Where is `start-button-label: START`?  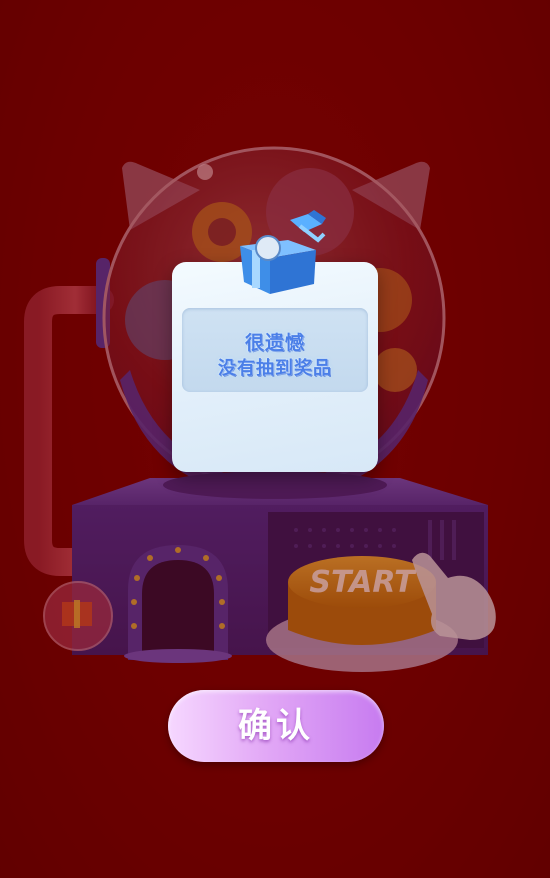
start-button-label: START is located at coordinates (363, 582).